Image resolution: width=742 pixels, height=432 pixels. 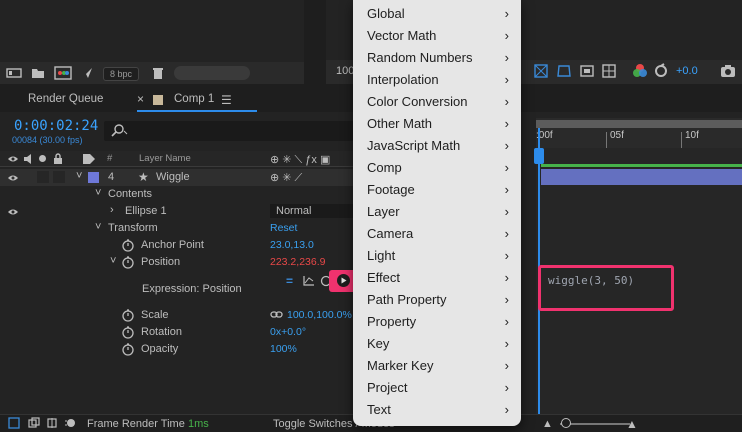 I want to click on group-visibility-icon, so click(x=13, y=212).